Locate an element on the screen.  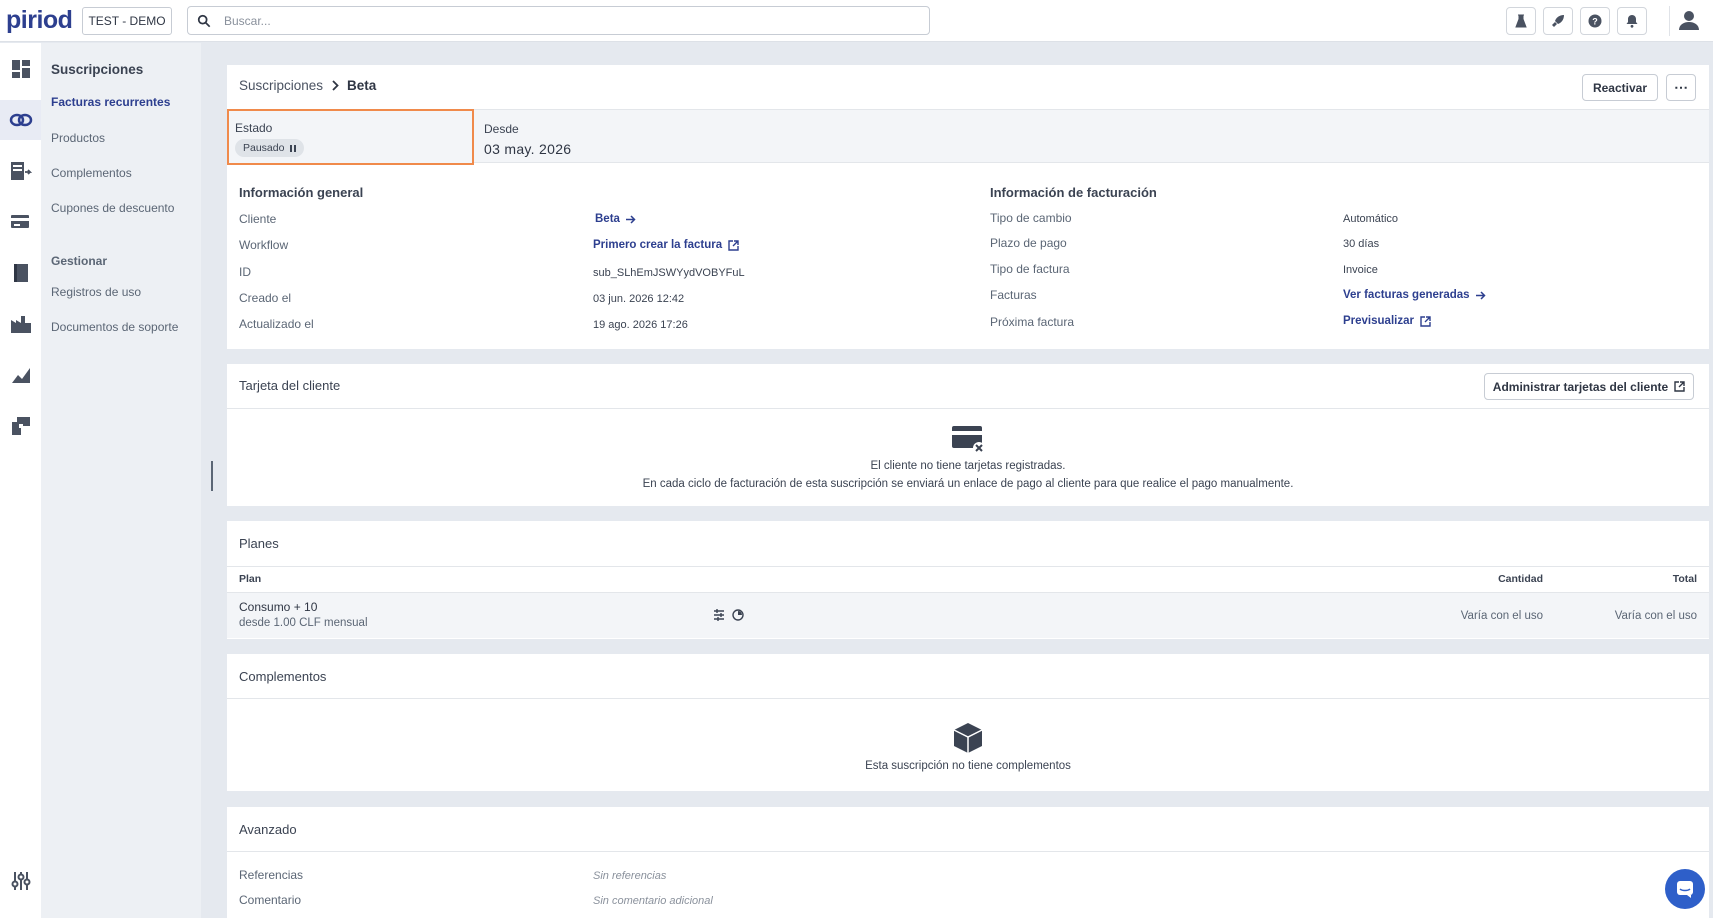
payments-icon is located at coordinates (19, 221).